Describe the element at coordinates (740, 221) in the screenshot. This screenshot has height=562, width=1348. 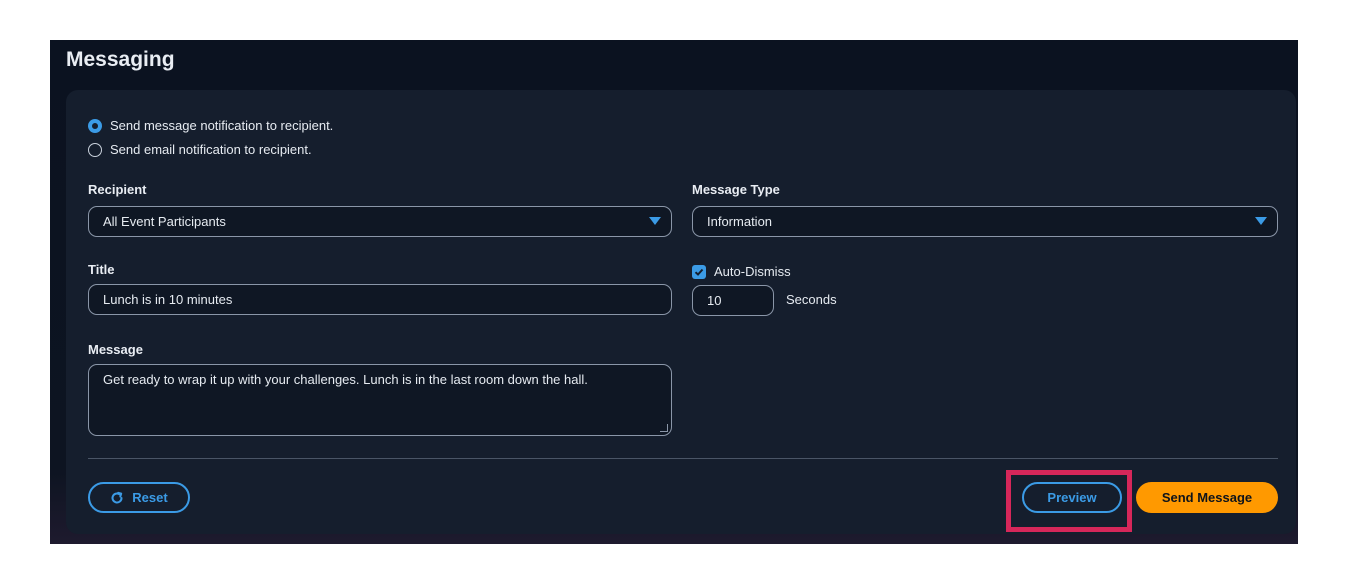
I see `message-type-select-value: Information` at that location.